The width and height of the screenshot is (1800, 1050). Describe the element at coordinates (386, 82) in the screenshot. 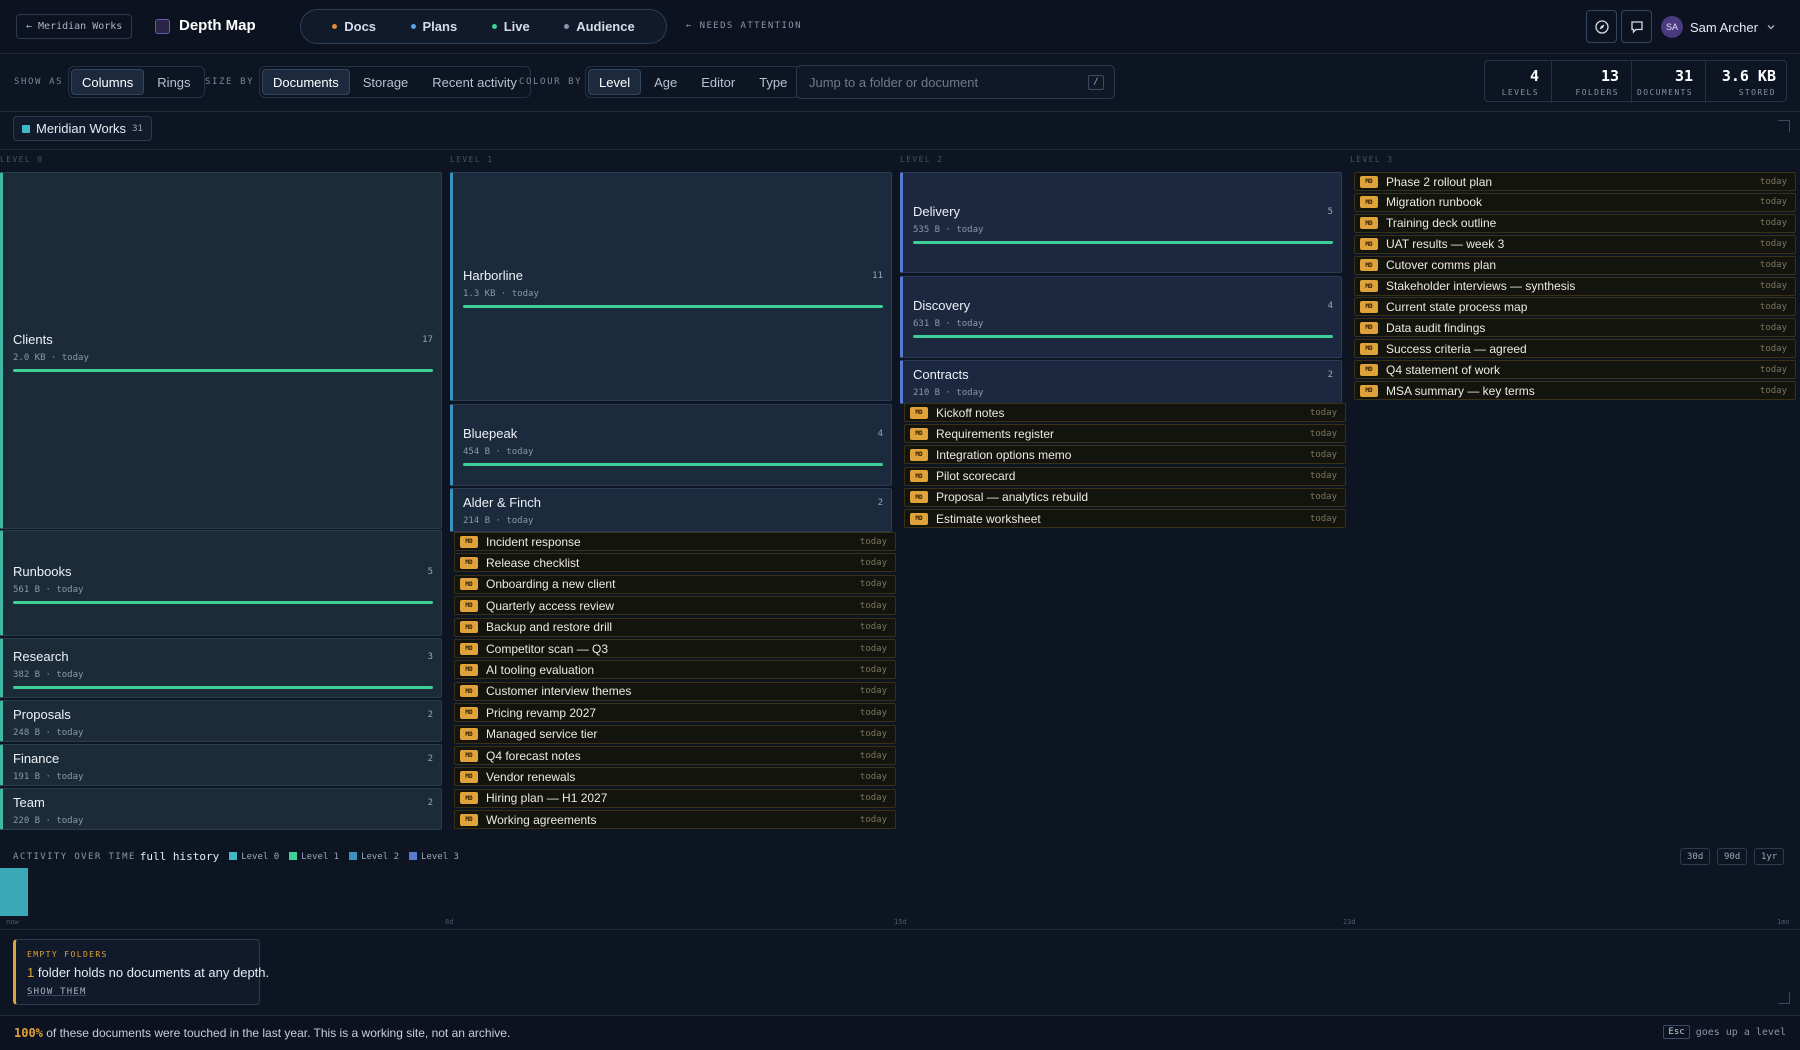

I see `size-by-option-storage: Storage` at that location.